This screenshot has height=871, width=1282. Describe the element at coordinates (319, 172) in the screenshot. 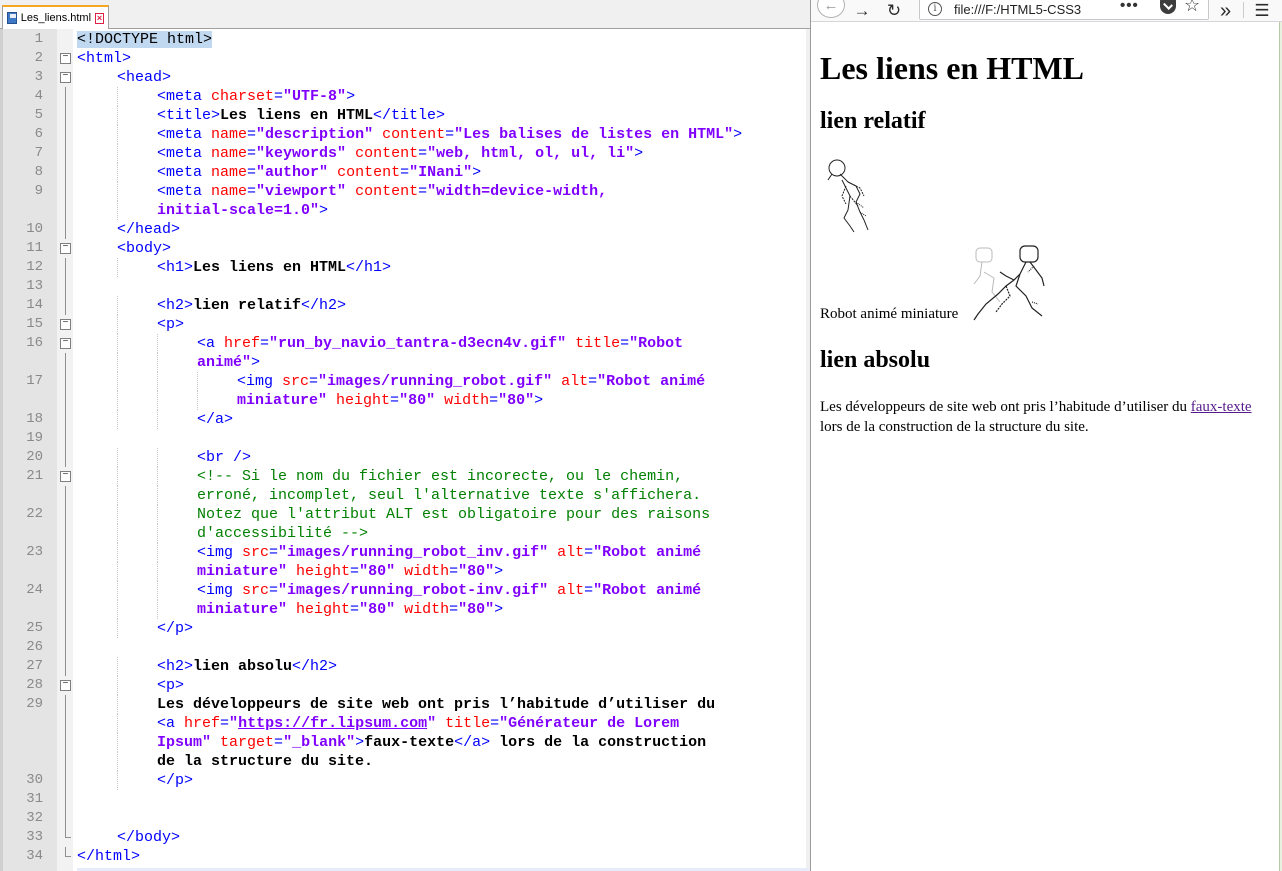

I see `code-text: <meta name="author" content="INani">` at that location.